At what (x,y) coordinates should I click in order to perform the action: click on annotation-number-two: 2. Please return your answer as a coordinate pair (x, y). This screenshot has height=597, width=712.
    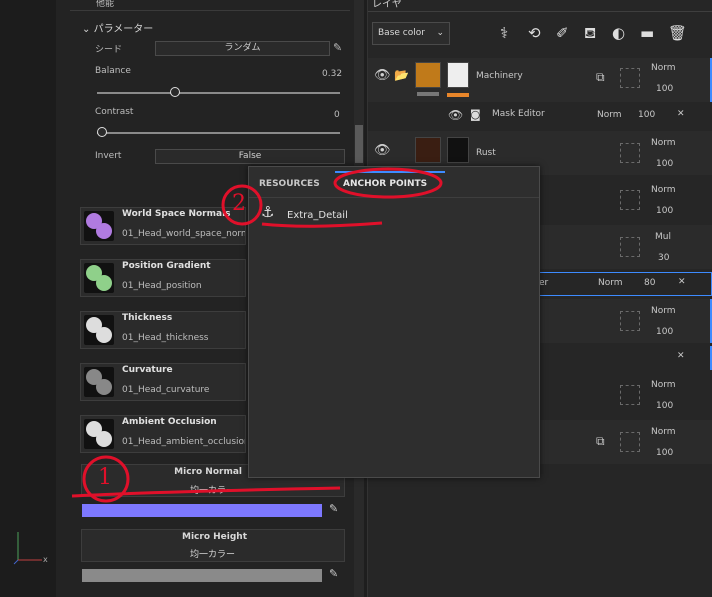
    Looking at the image, I should click on (239, 203).